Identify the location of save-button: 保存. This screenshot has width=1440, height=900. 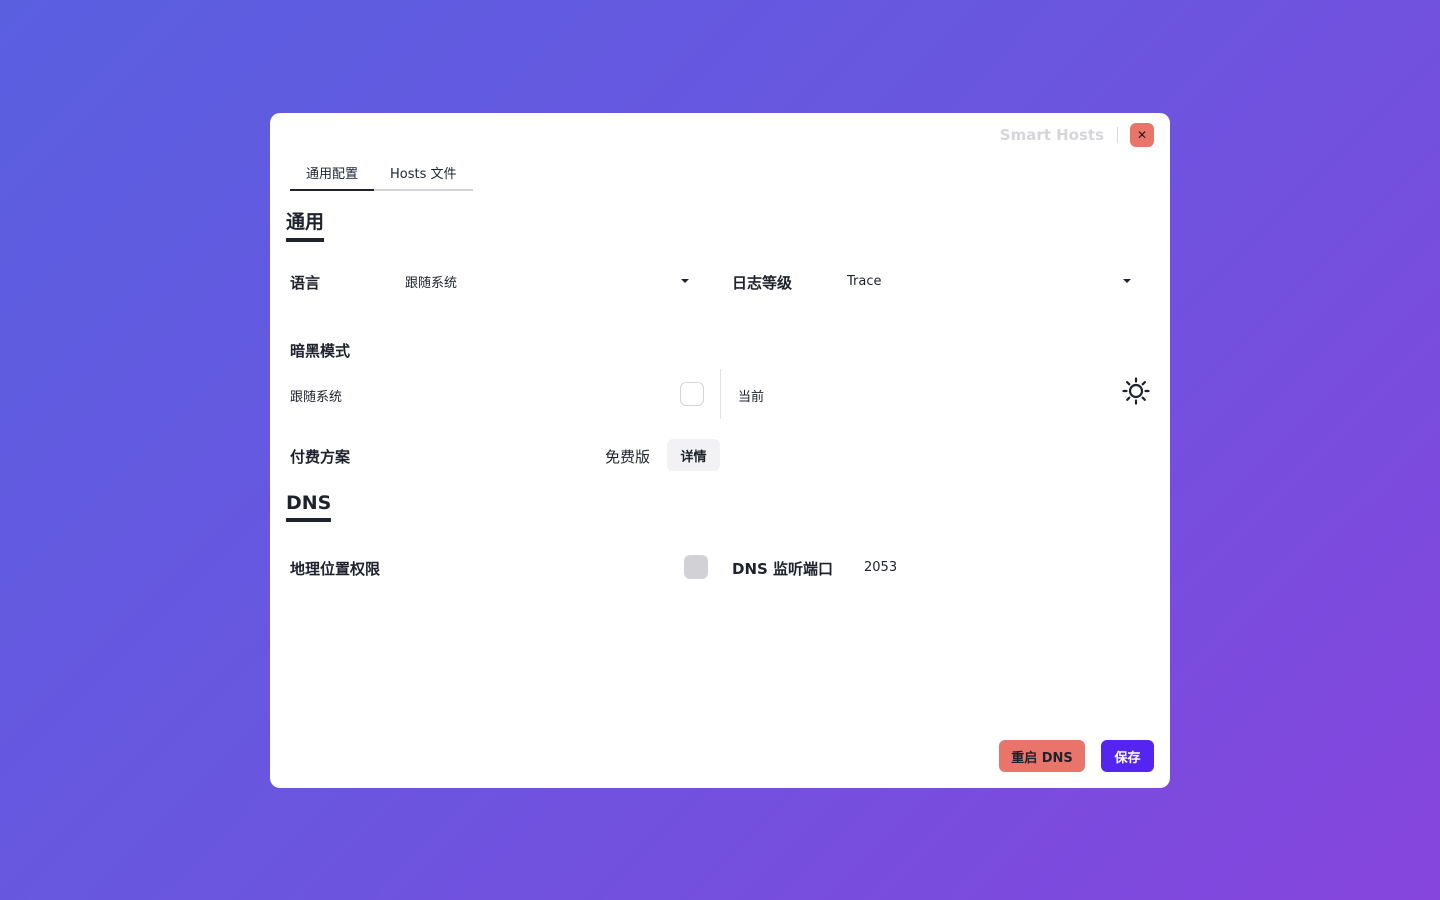
(1127, 756).